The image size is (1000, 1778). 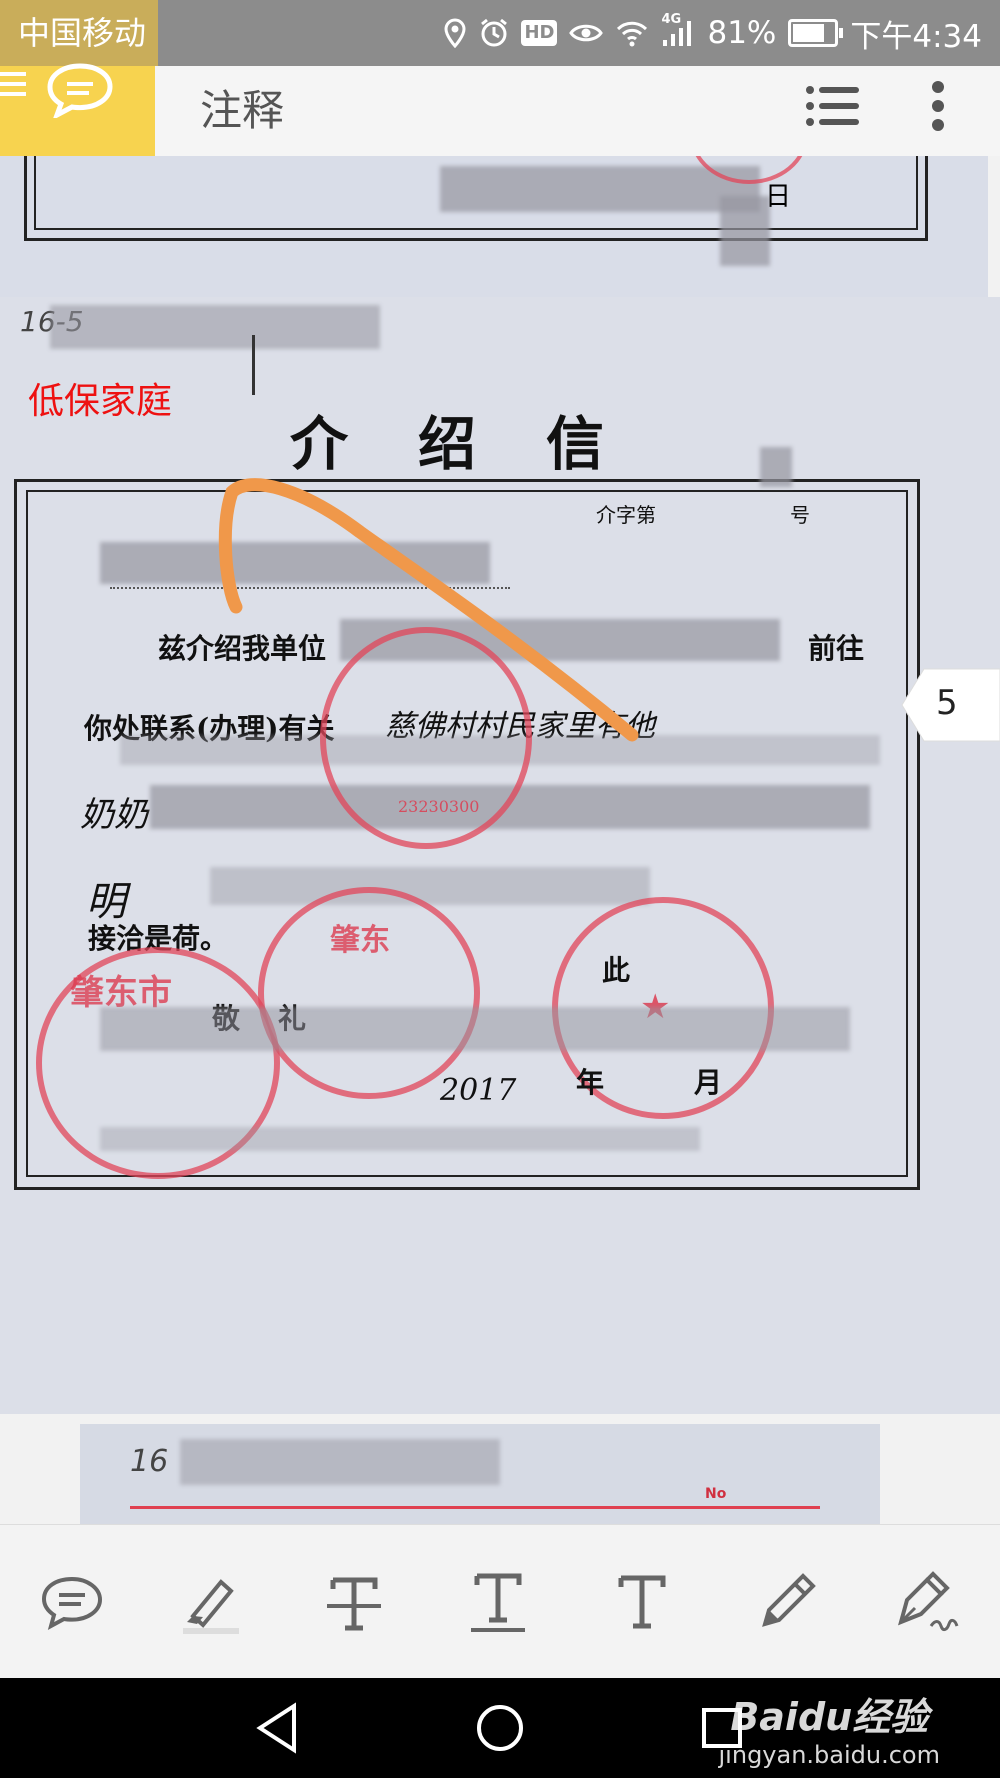 I want to click on clock: 下午4:34, so click(x=916, y=36).